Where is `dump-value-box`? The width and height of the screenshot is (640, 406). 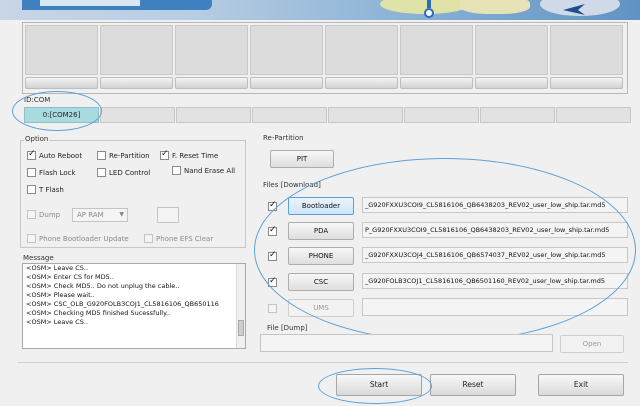 dump-value-box is located at coordinates (168, 215).